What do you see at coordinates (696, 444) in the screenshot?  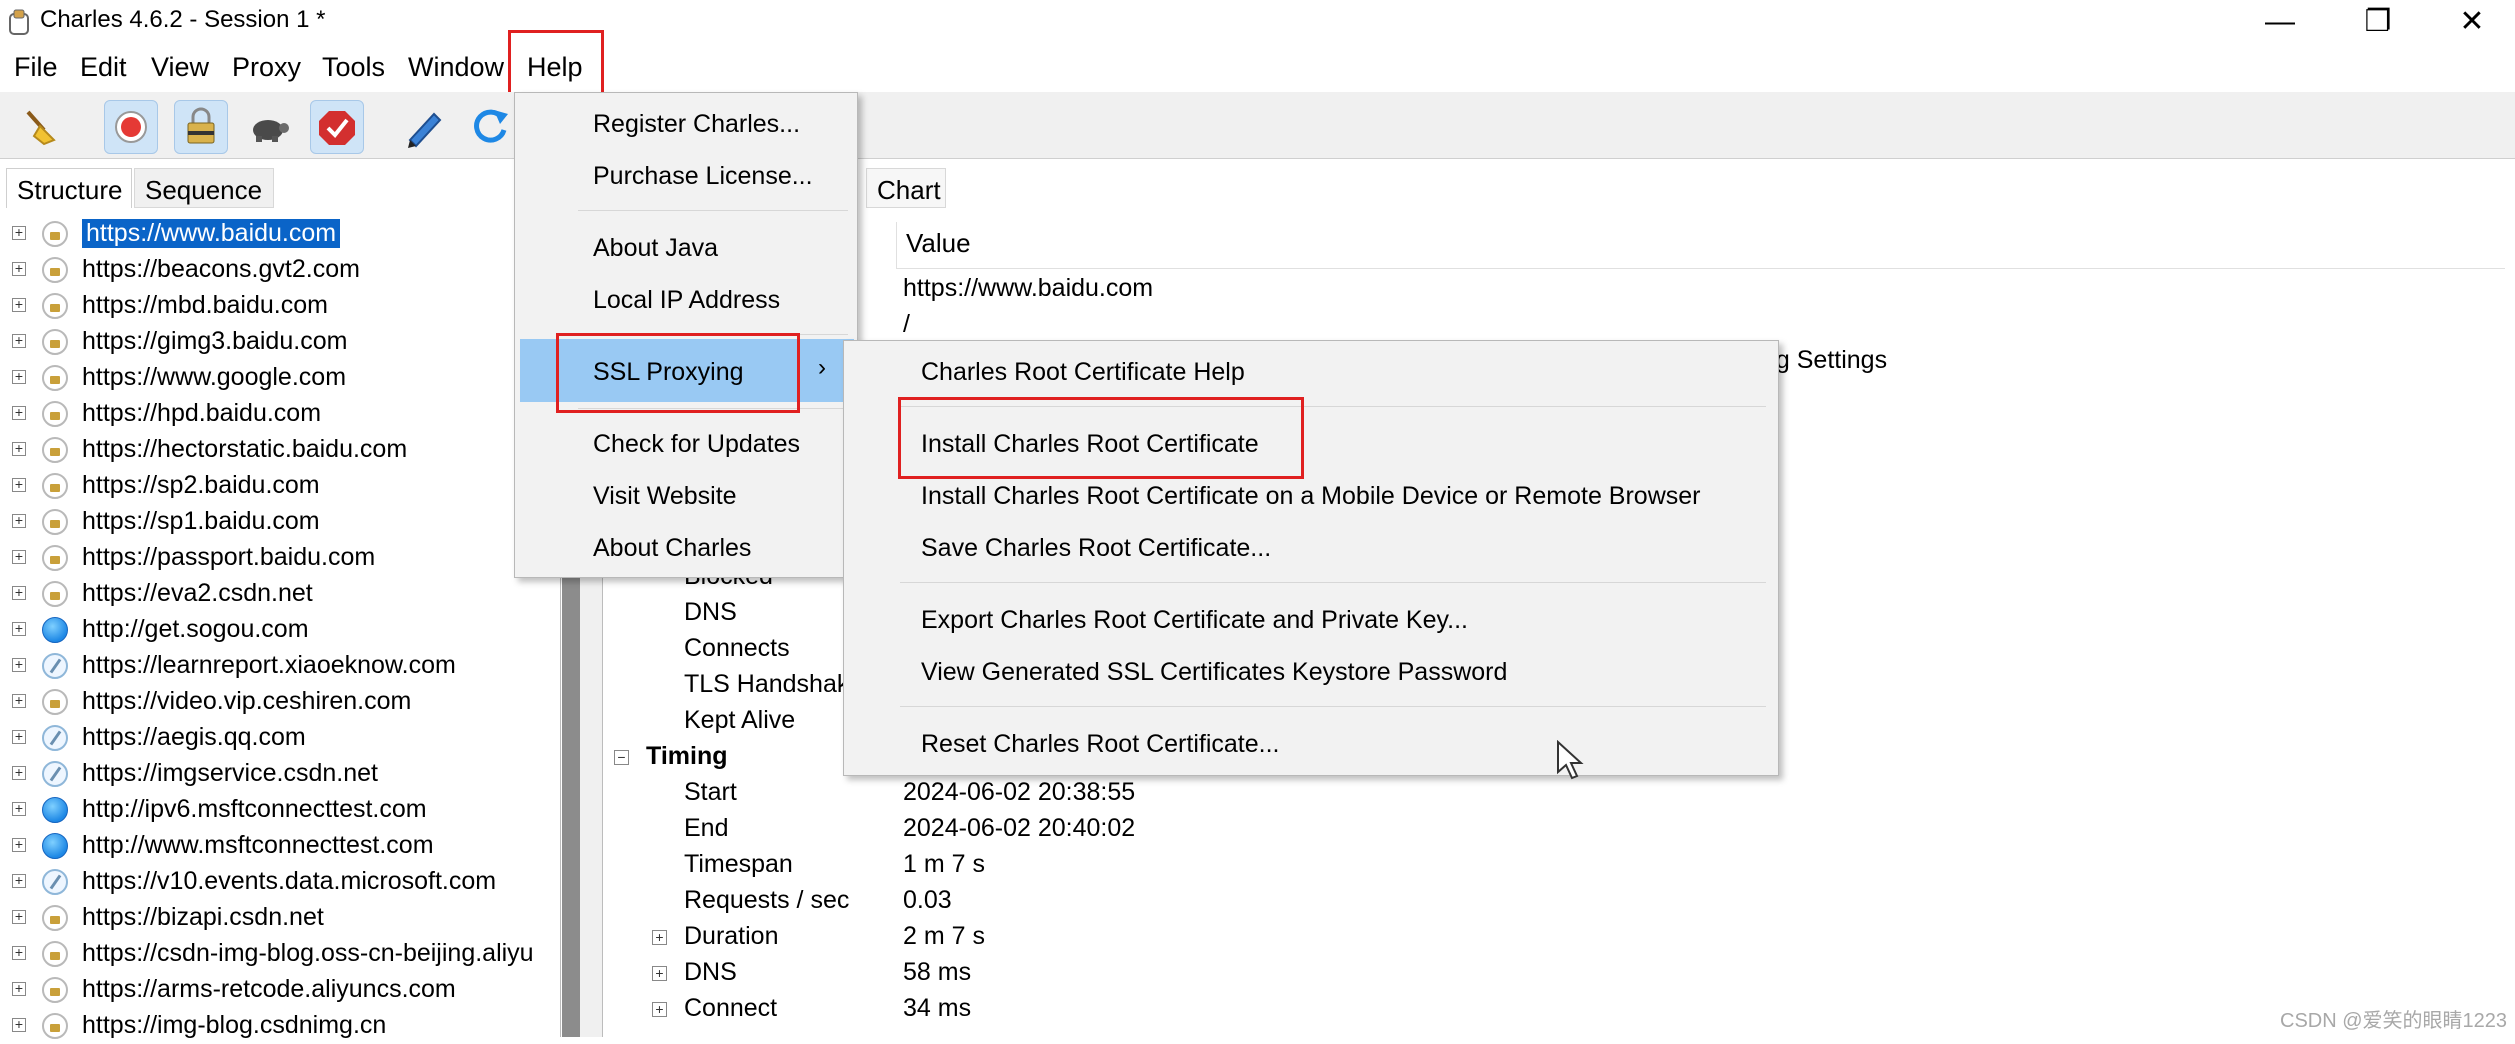 I see `menu-check-for-updates: Check for Updates` at bounding box center [696, 444].